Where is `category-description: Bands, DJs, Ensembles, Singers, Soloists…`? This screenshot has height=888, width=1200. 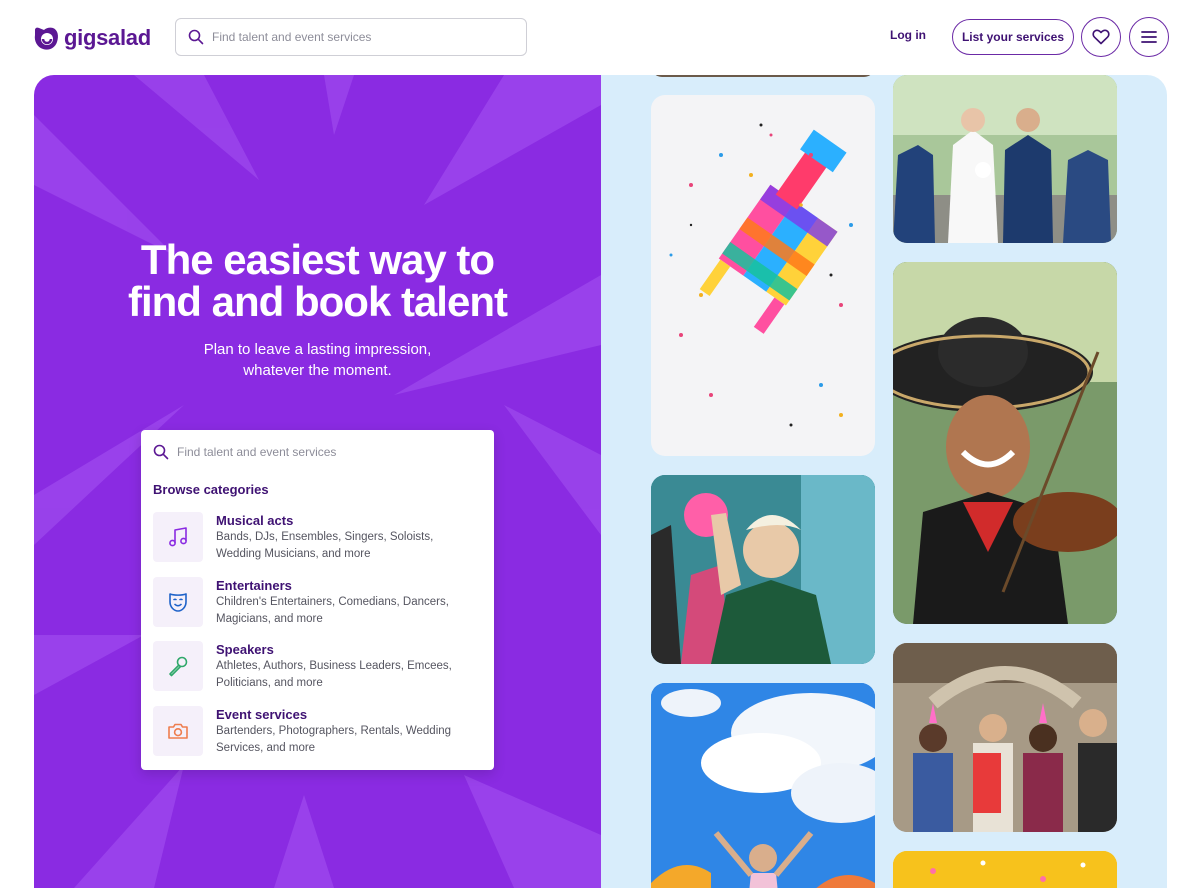 category-description: Bands, DJs, Ensembles, Singers, Soloists… is located at coordinates (325, 545).